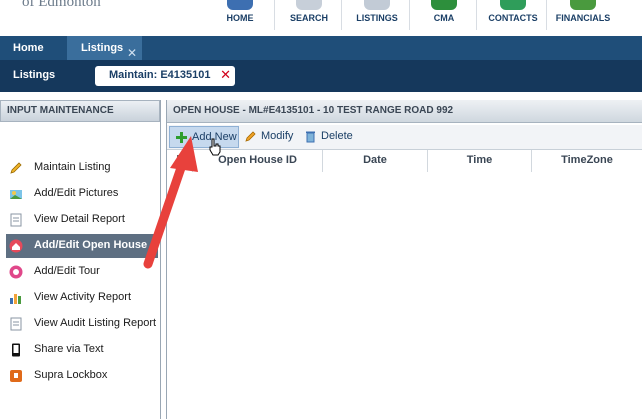  What do you see at coordinates (16, 324) in the screenshot?
I see `audit-report-icon` at bounding box center [16, 324].